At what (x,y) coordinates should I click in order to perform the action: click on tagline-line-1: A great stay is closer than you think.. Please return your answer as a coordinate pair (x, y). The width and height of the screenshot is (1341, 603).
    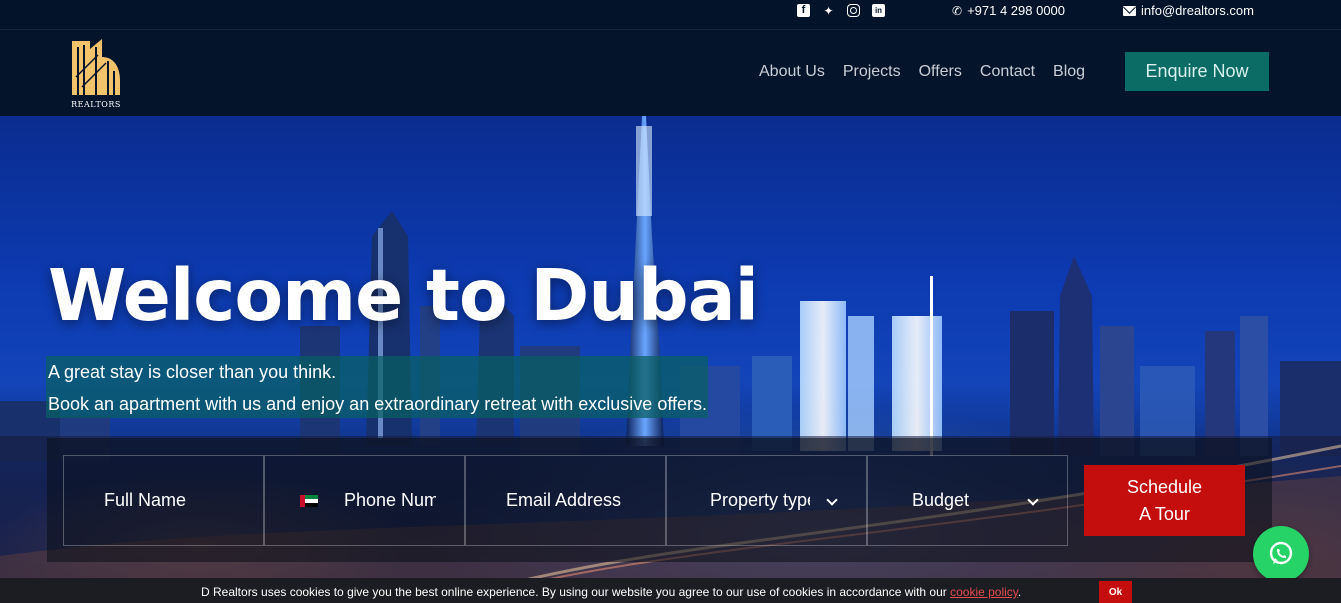
    Looking at the image, I should click on (192, 372).